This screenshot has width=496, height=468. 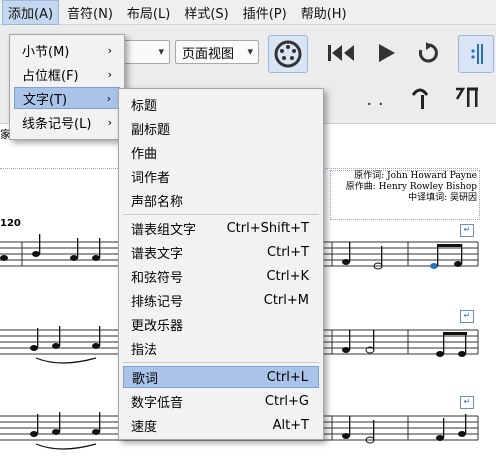 What do you see at coordinates (286, 300) in the screenshot?
I see `menu-item-shortcut: Ctrl+M` at bounding box center [286, 300].